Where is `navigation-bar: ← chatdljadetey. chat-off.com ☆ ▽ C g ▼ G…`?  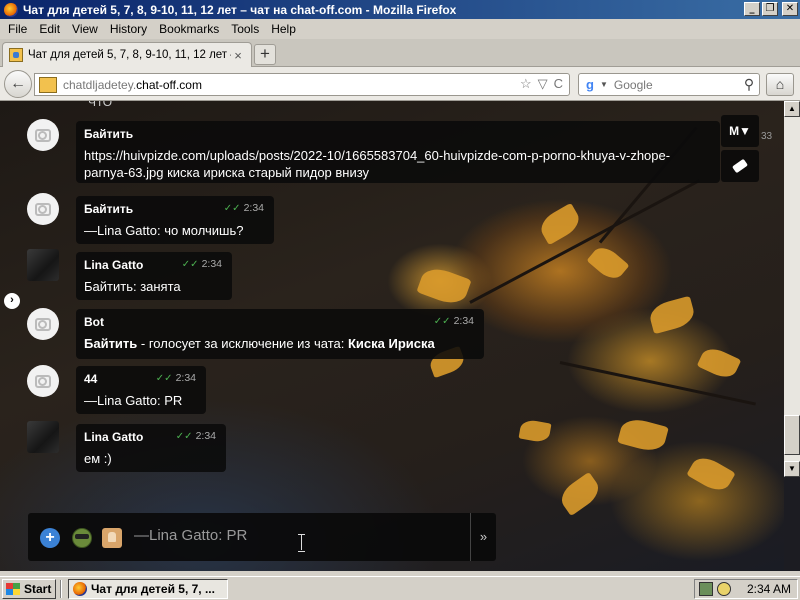
navigation-bar: ← chatdljadetey. chat-off.com ☆ ▽ C g ▼ G… is located at coordinates (400, 84).